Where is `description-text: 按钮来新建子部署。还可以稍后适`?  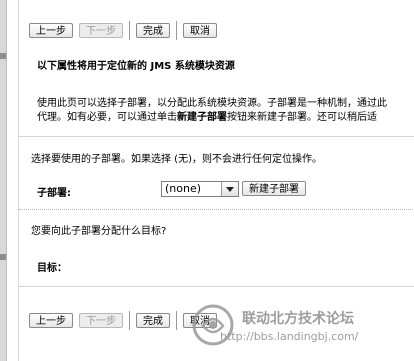
description-text: 按钮来新建子部署。还可以稍后适 is located at coordinates (302, 117).